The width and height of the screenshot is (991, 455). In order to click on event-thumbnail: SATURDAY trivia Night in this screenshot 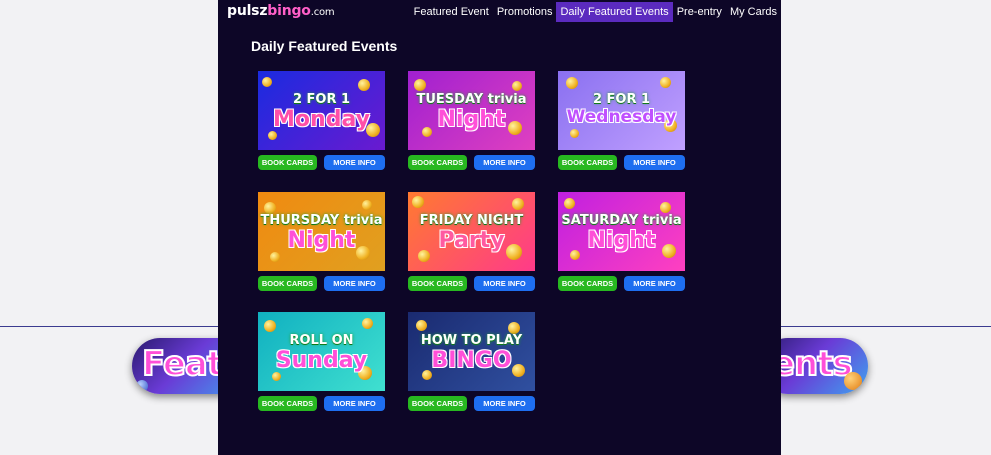, I will do `click(621, 231)`.